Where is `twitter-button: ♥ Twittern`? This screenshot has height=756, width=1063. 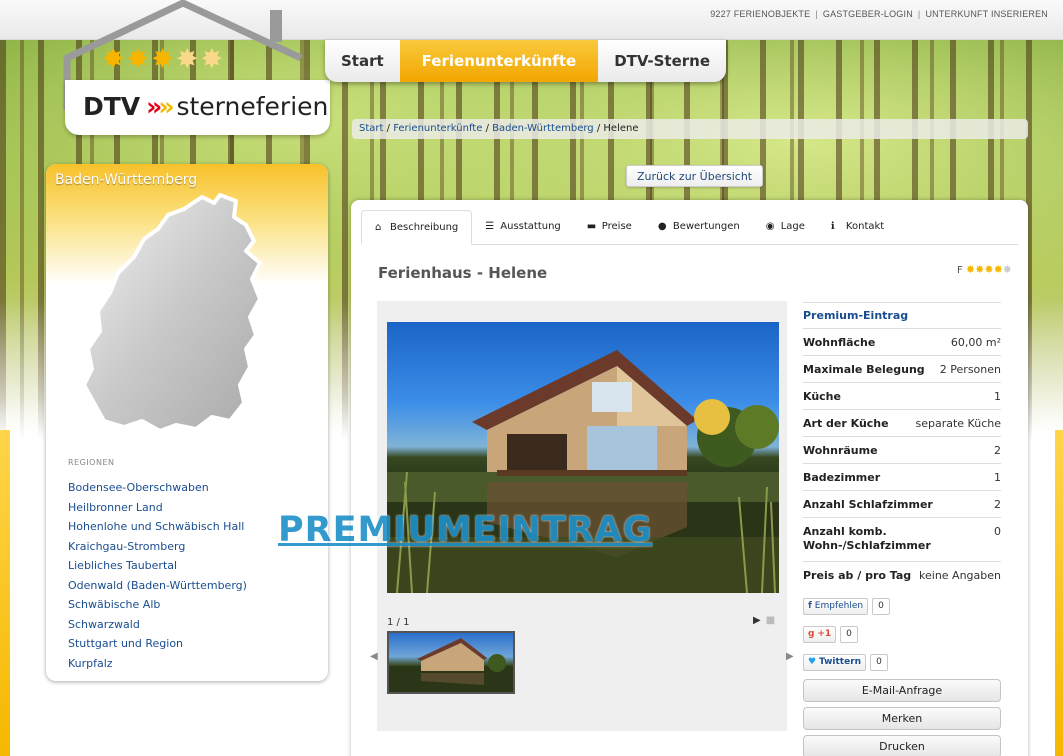
twitter-button: ♥ Twittern is located at coordinates (835, 662).